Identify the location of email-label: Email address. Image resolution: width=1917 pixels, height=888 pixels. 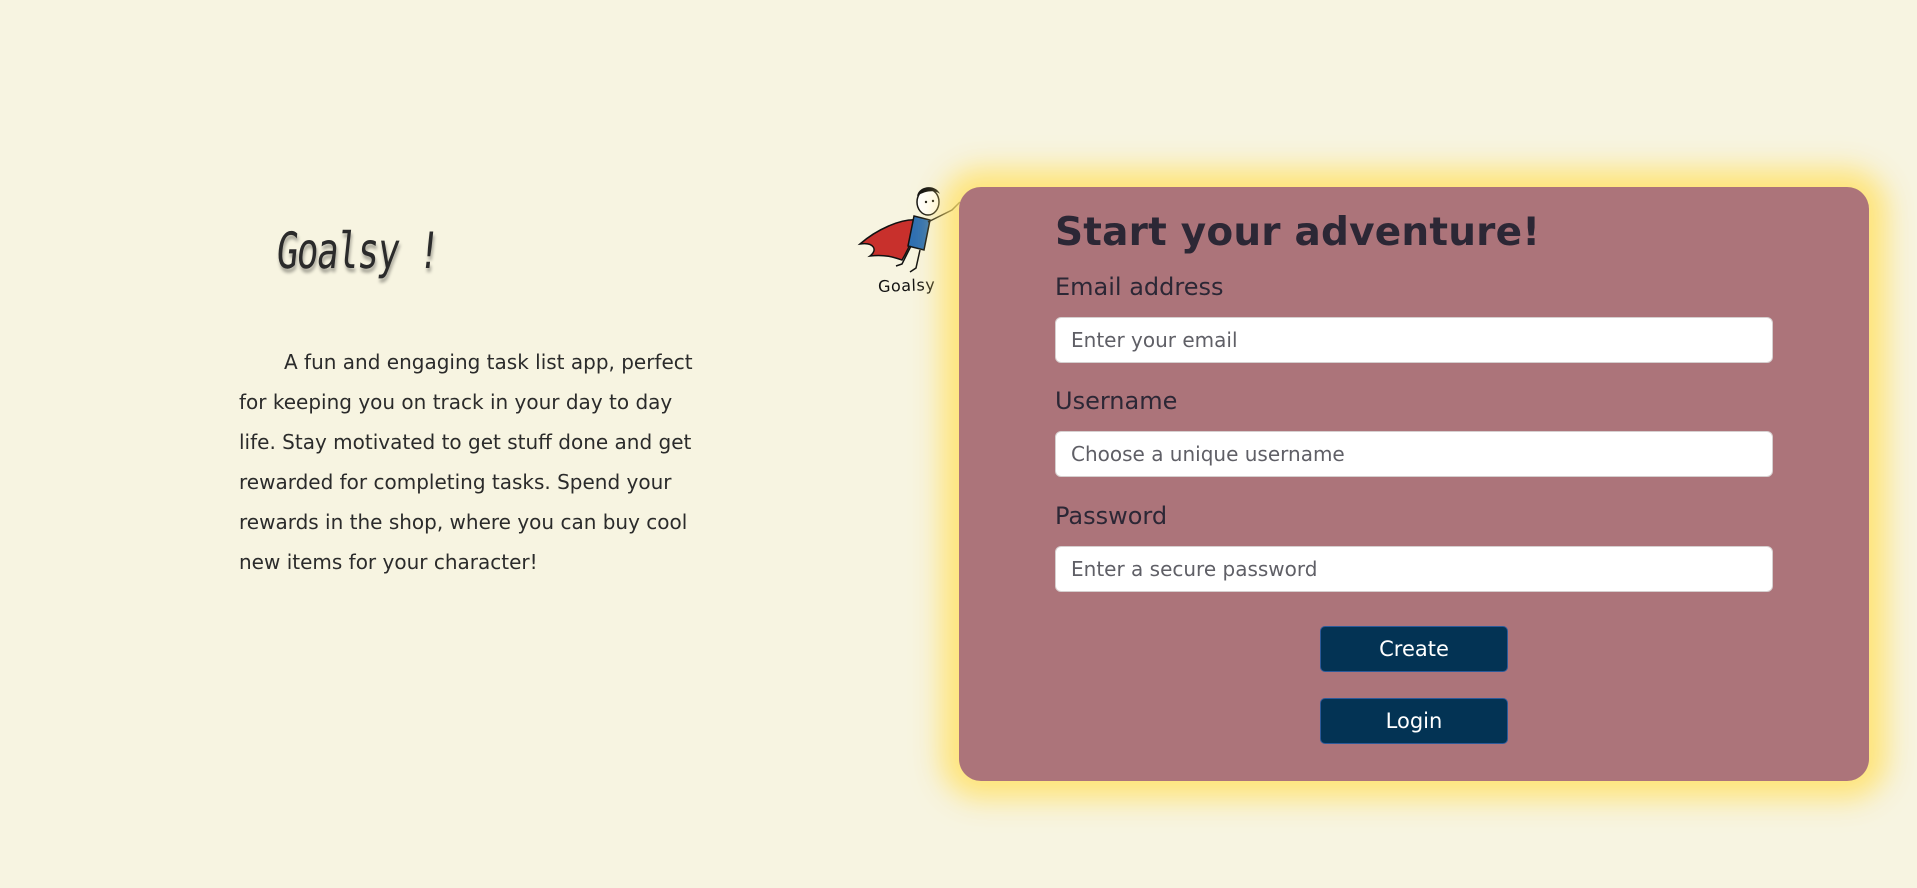
(1139, 287).